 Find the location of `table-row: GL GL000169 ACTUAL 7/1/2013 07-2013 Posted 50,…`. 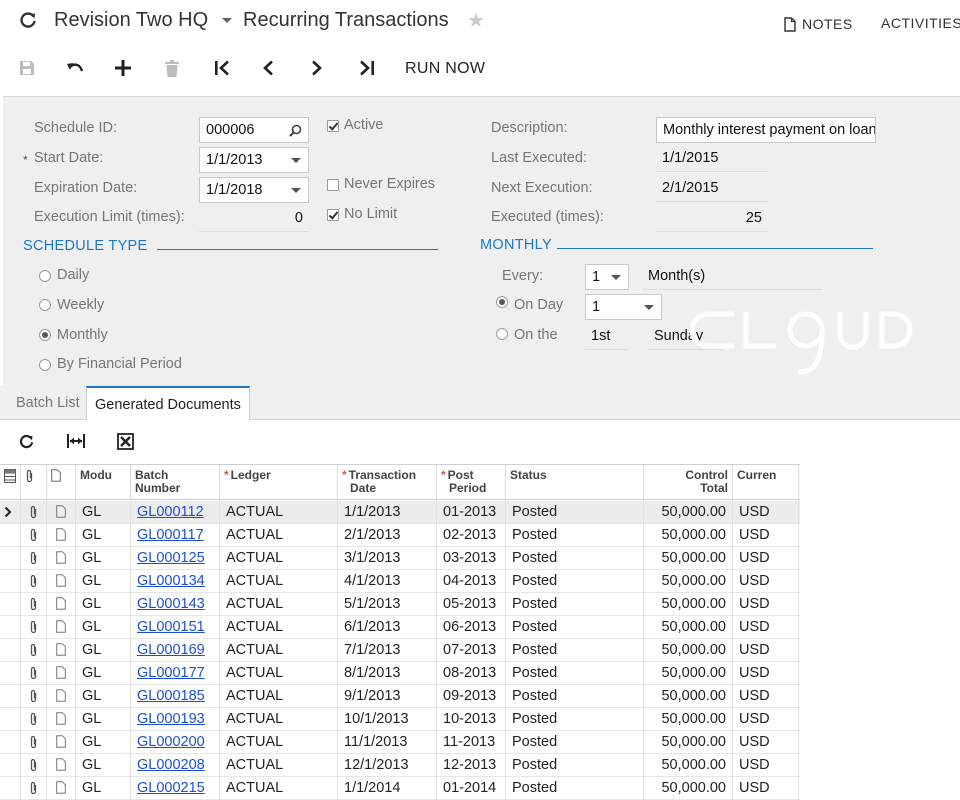

table-row: GL GL000169 ACTUAL 7/1/2013 07-2013 Posted 50,… is located at coordinates (400, 650).